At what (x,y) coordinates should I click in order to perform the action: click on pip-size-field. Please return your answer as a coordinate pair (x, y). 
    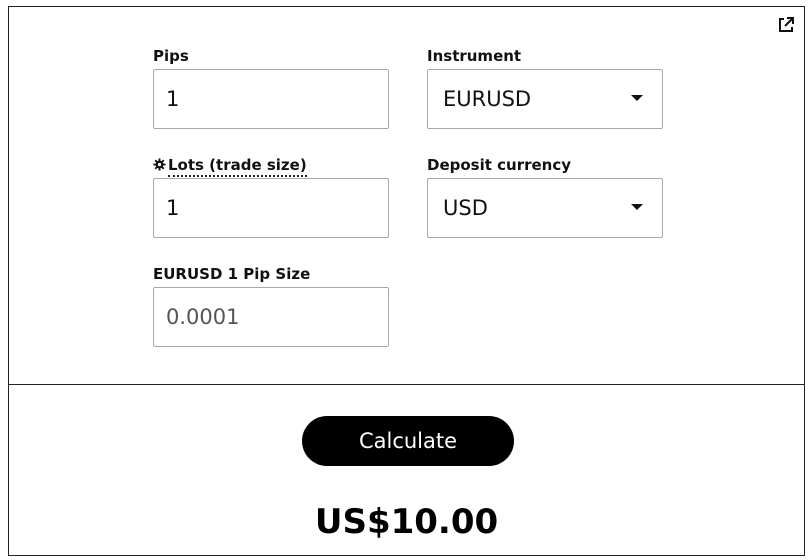
    Looking at the image, I should click on (271, 317).